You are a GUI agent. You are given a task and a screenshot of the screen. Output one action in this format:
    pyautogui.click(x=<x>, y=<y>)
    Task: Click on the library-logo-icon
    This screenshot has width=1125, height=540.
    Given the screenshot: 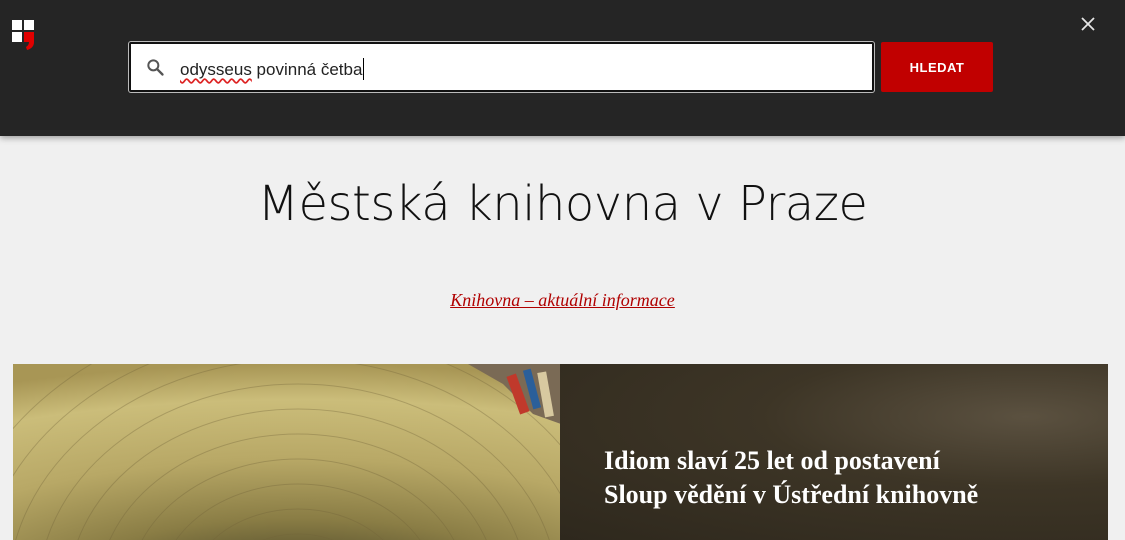 What is the action you would take?
    pyautogui.click(x=24, y=35)
    